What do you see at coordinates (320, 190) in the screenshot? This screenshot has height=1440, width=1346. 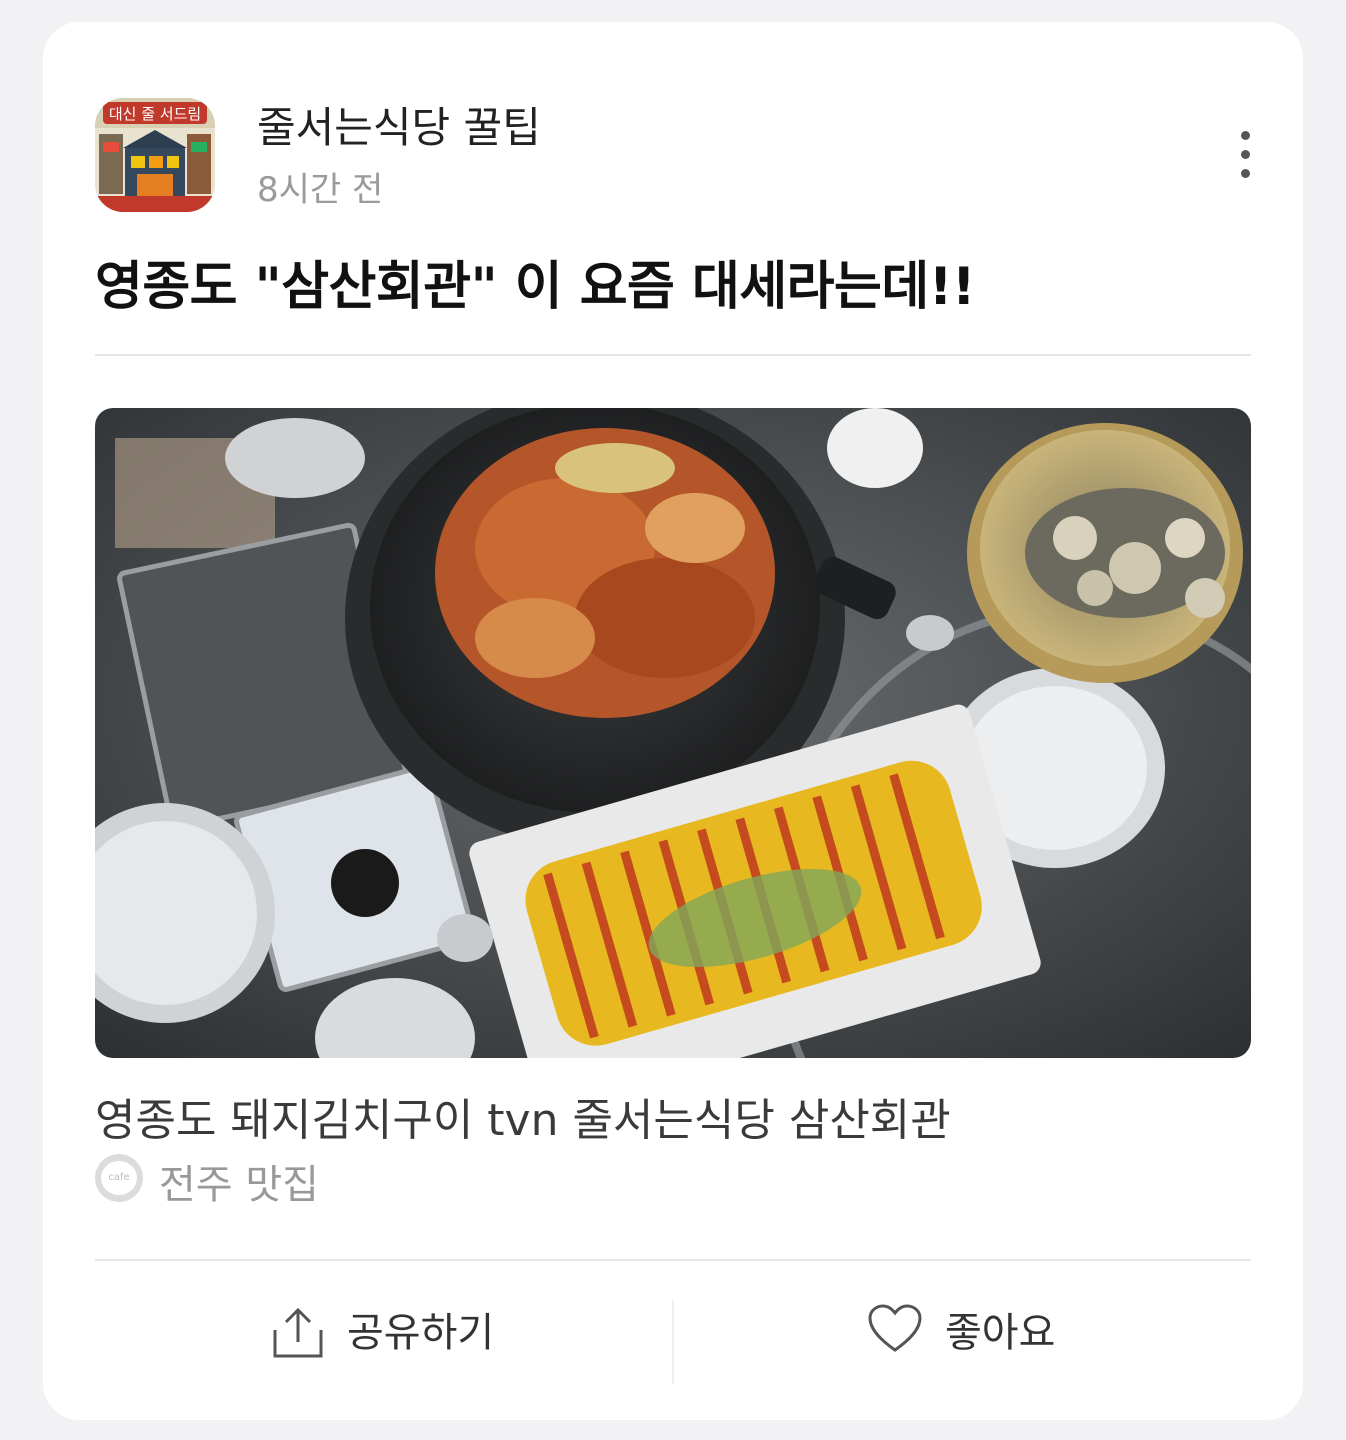 I see `post-time: 8시간 전` at bounding box center [320, 190].